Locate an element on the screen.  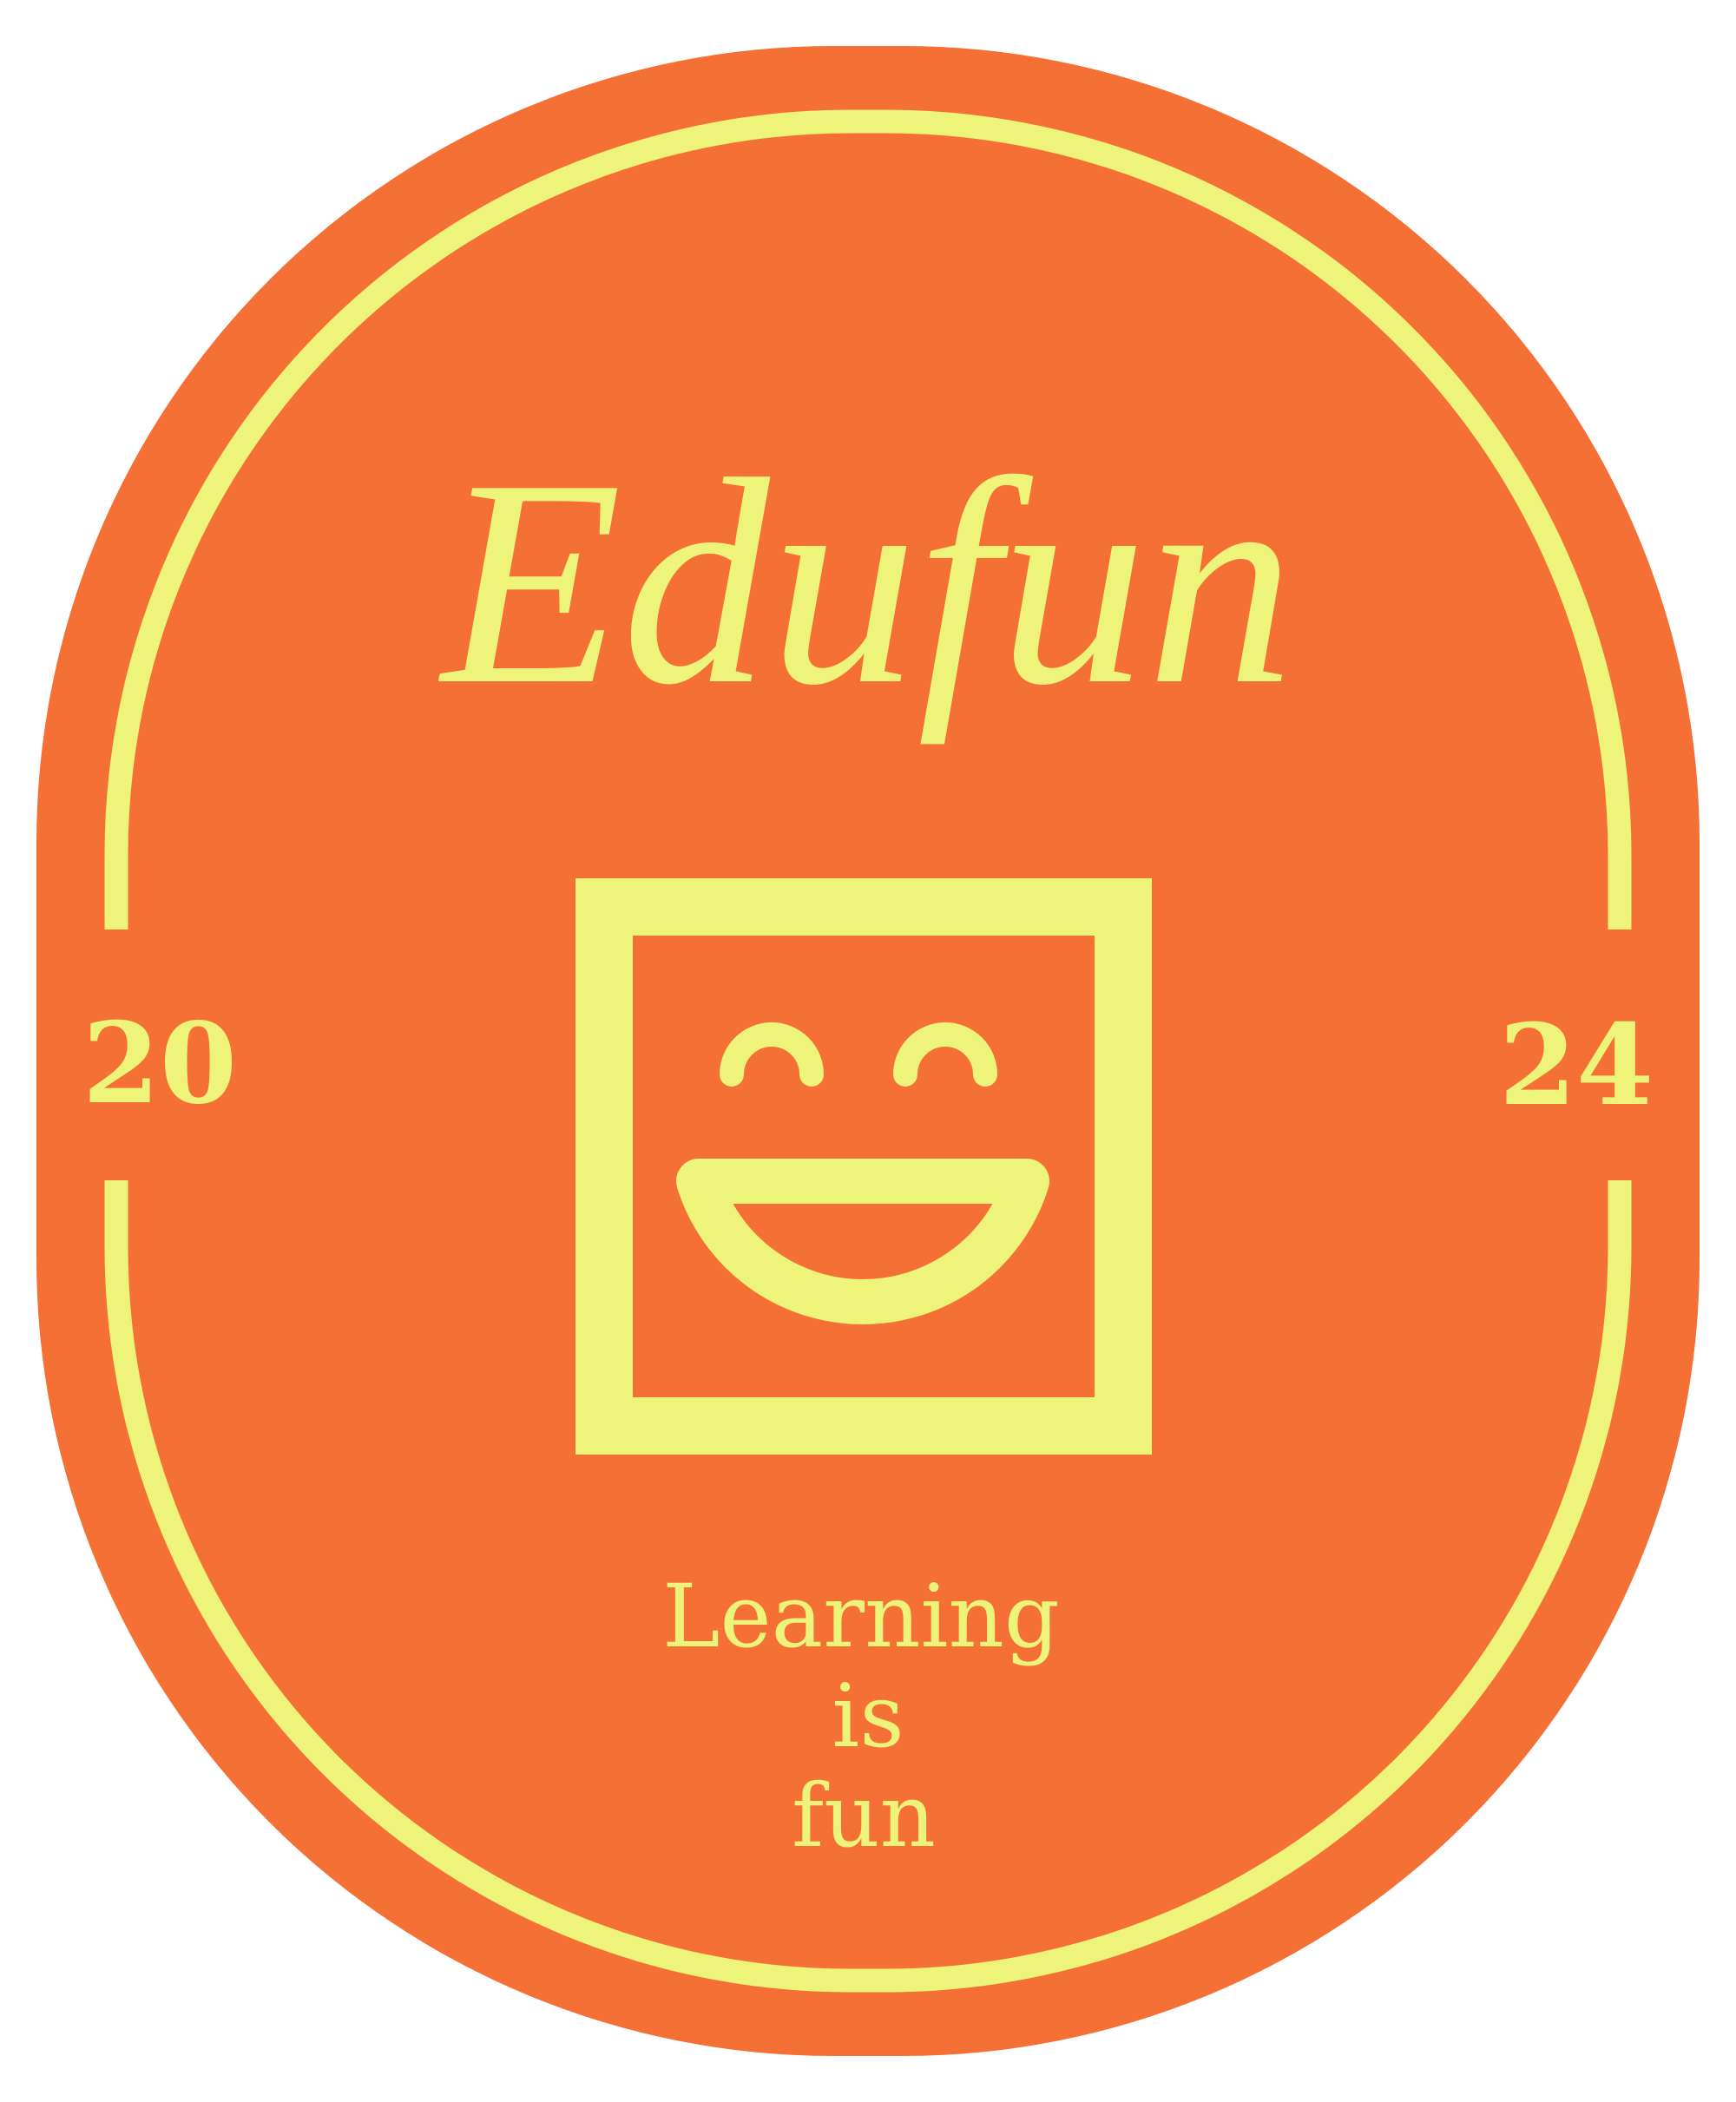
tagline-line-1: Learning is located at coordinates (861, 1616).